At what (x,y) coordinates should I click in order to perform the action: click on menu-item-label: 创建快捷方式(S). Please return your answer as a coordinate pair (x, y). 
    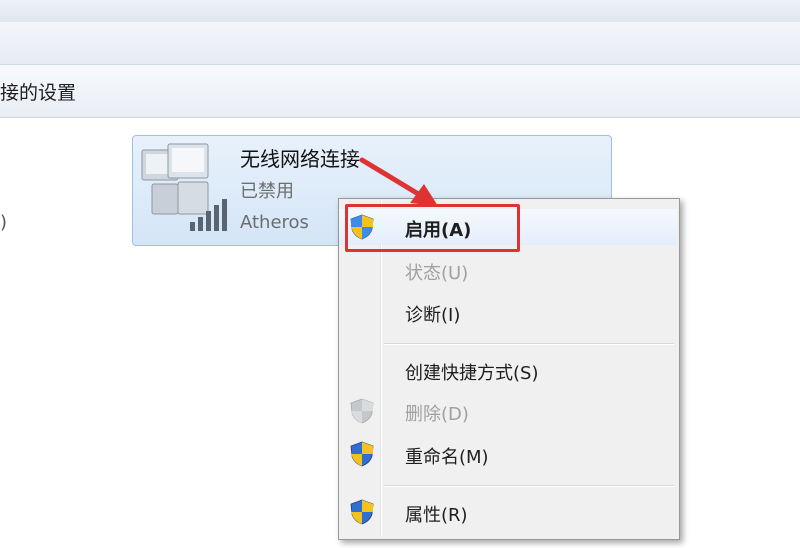
    Looking at the image, I should click on (472, 373).